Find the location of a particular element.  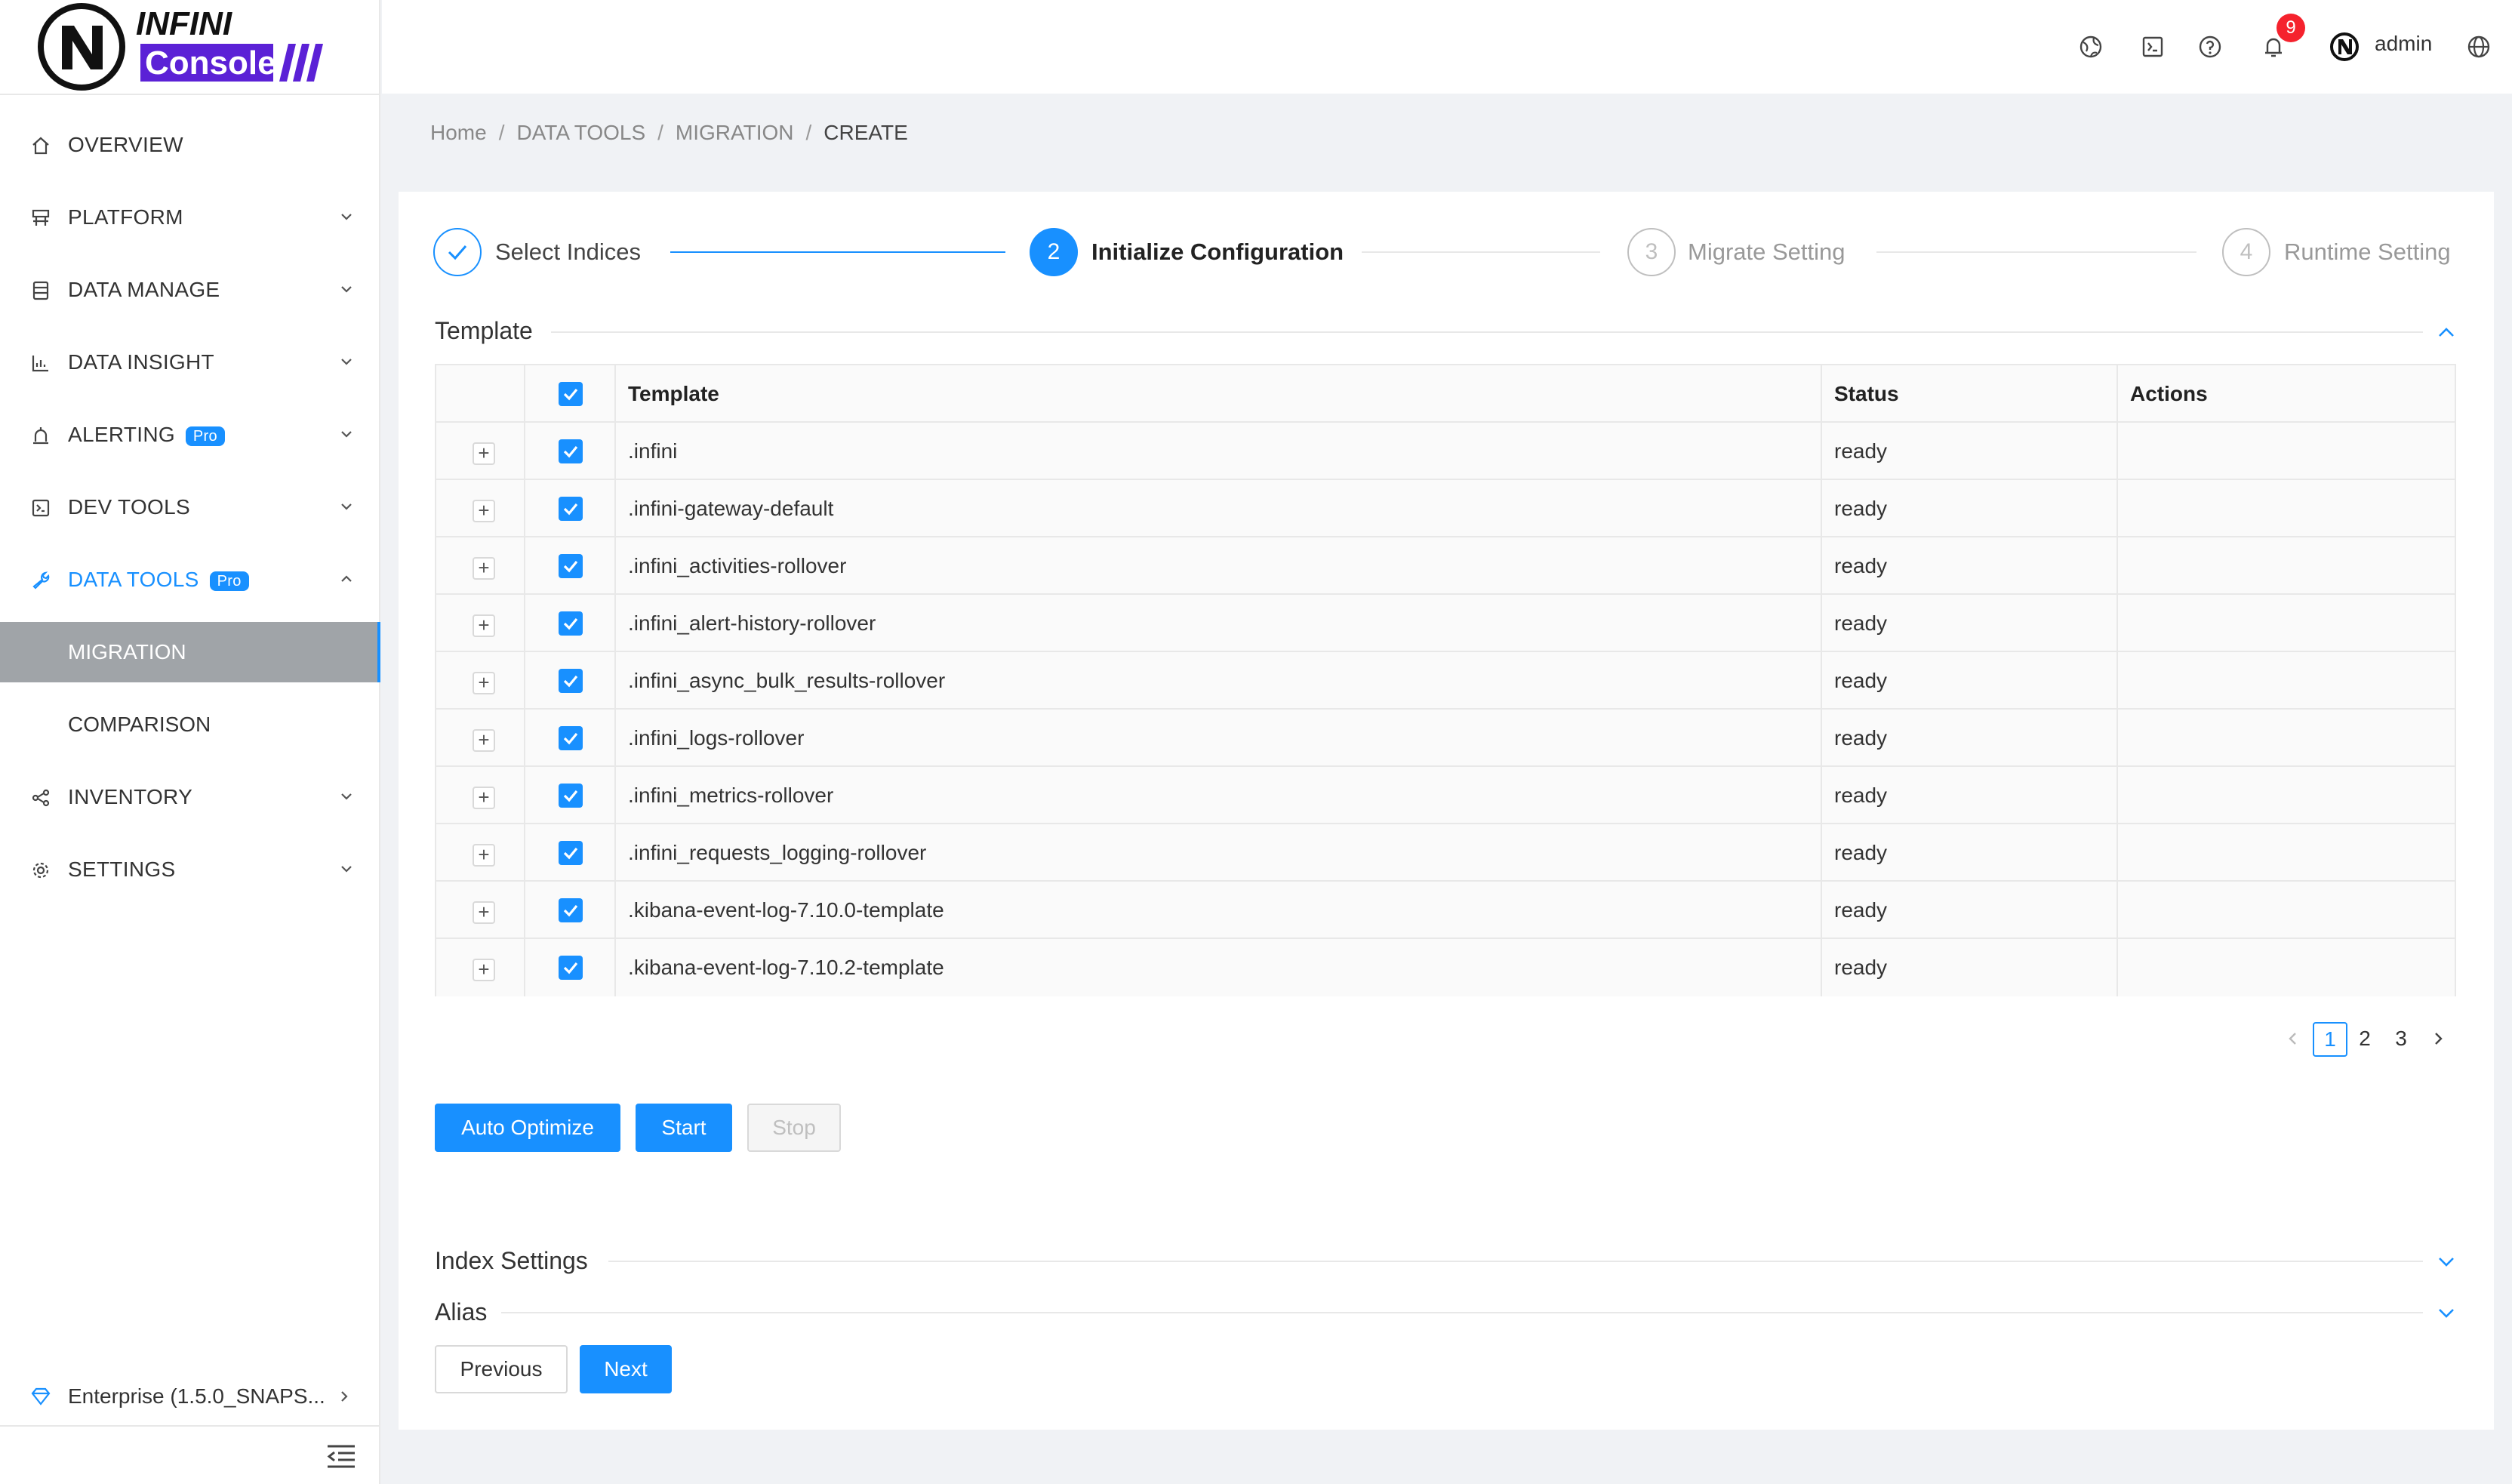

sidebar-item-overview: OVERVIEW is located at coordinates (190, 145).